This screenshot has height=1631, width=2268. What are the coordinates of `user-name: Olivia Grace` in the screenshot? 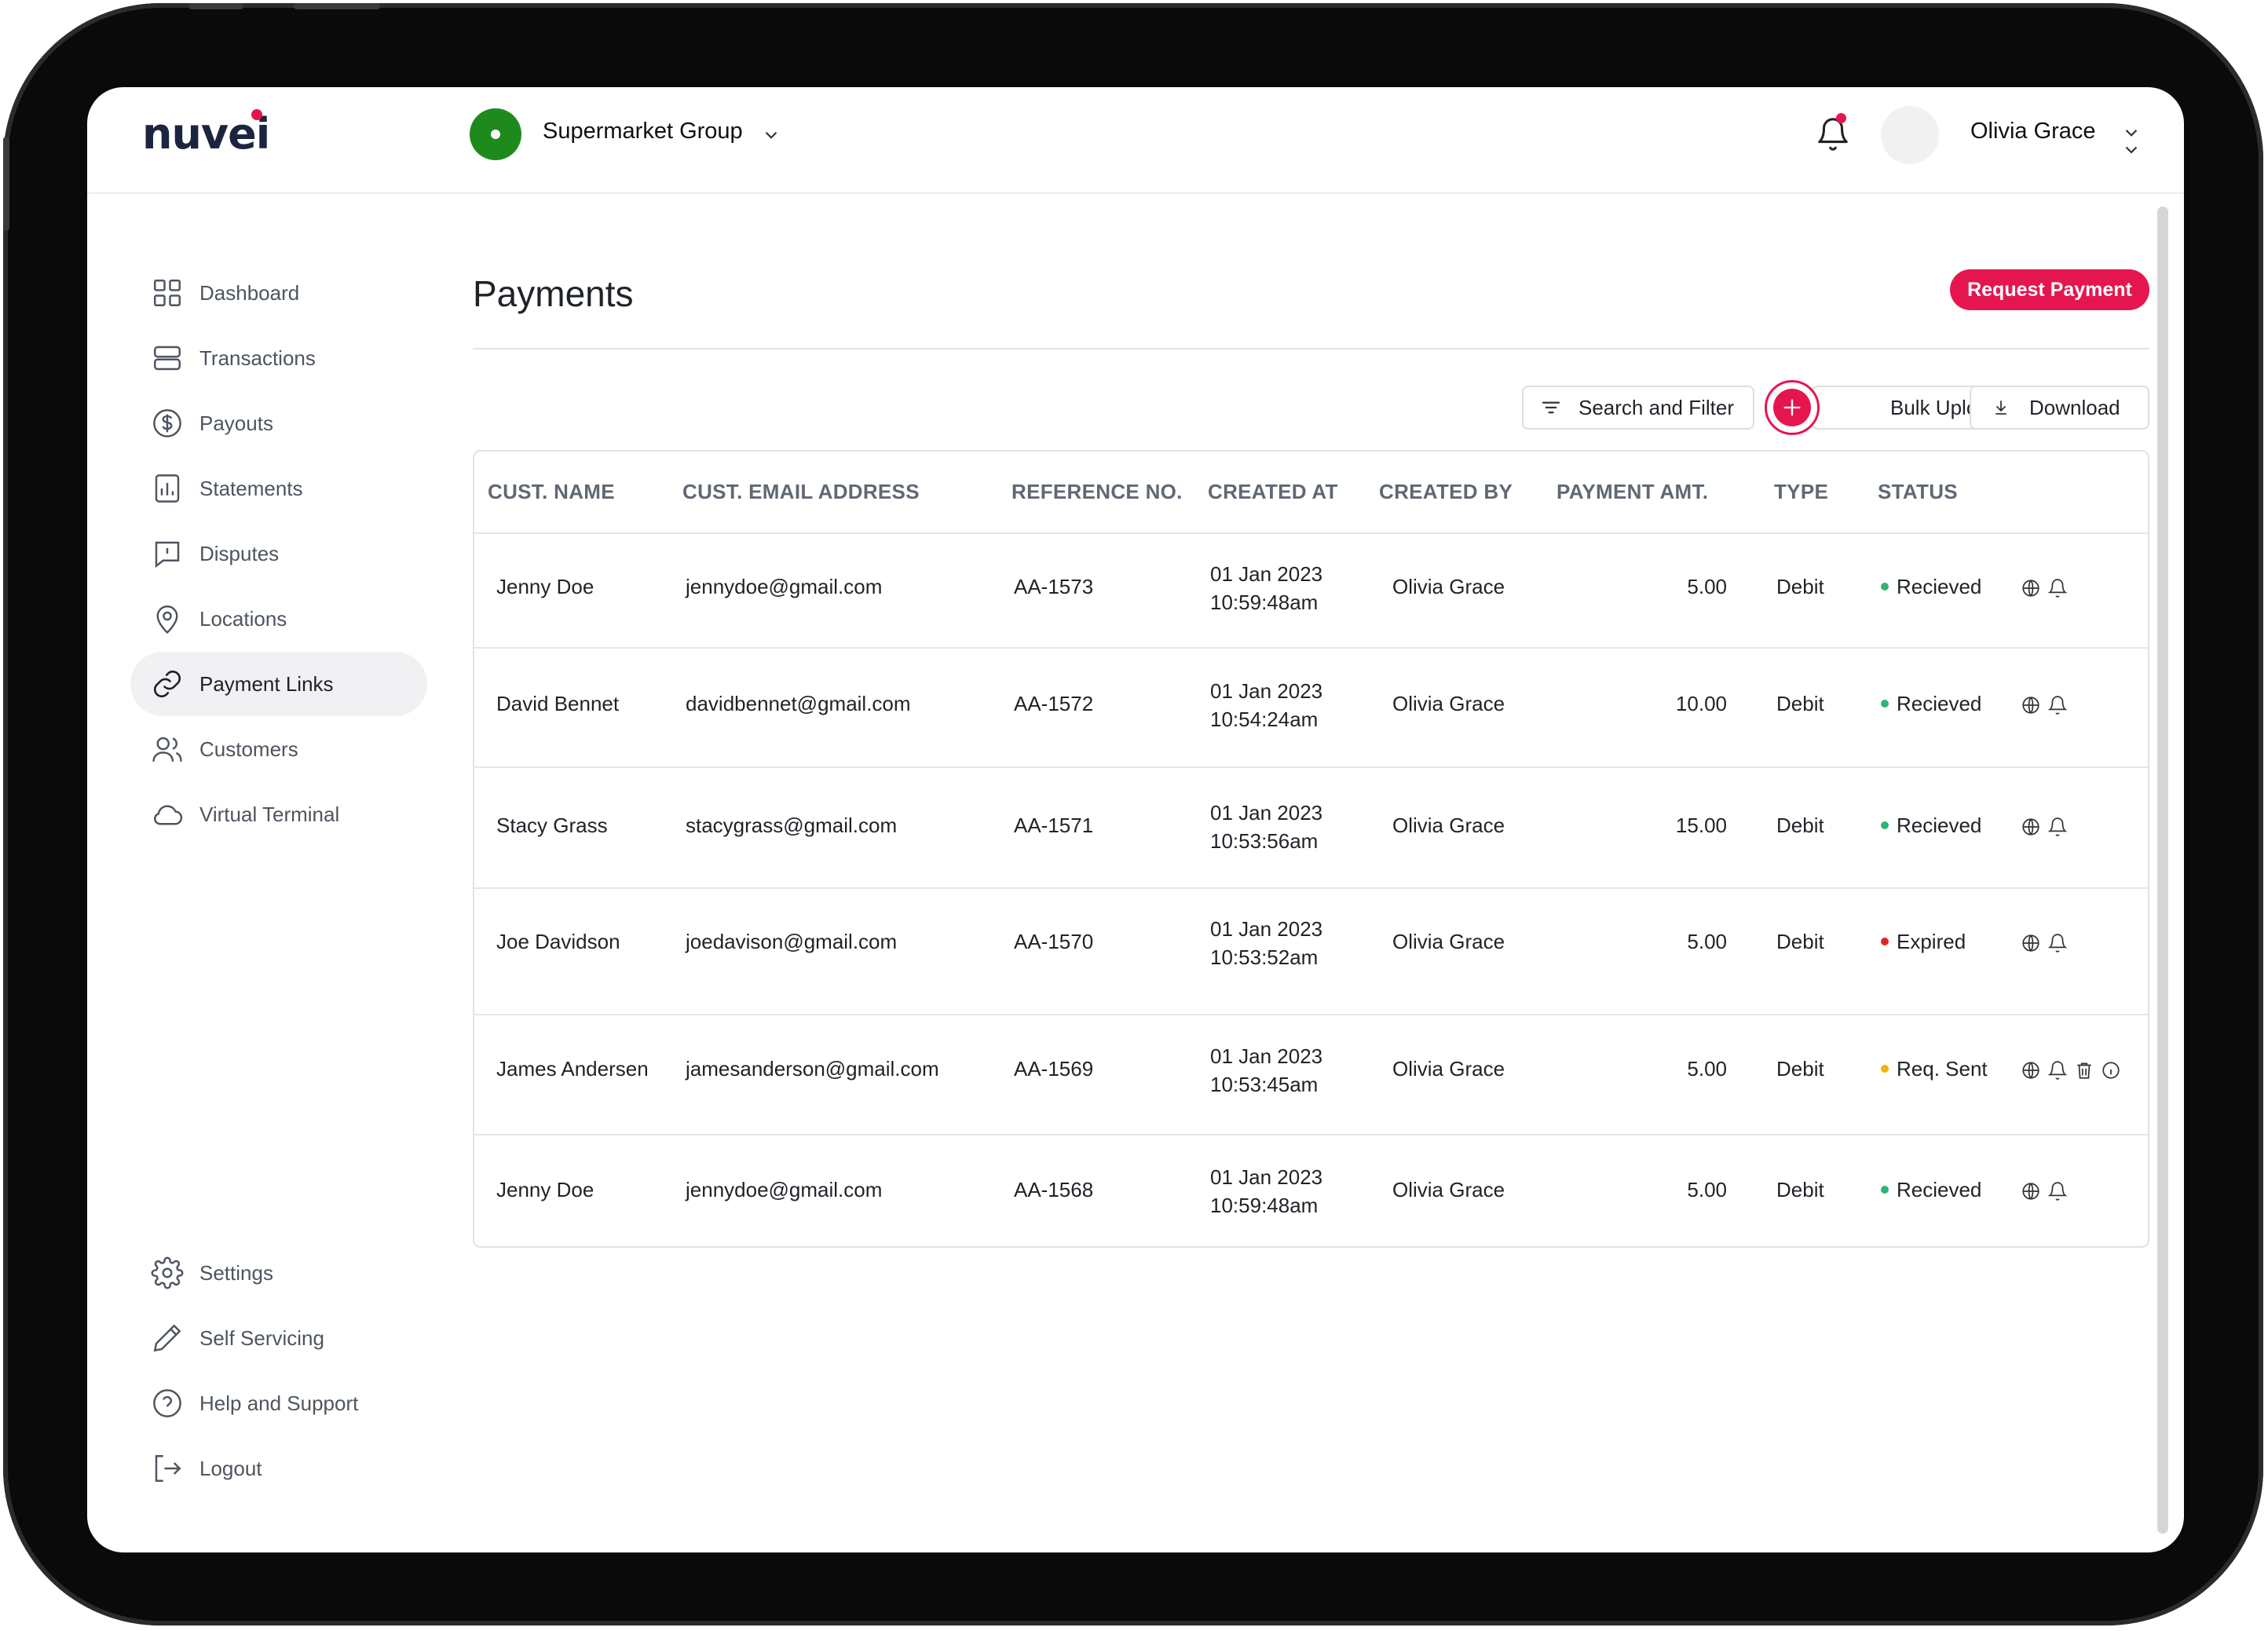 It's located at (2033, 131).